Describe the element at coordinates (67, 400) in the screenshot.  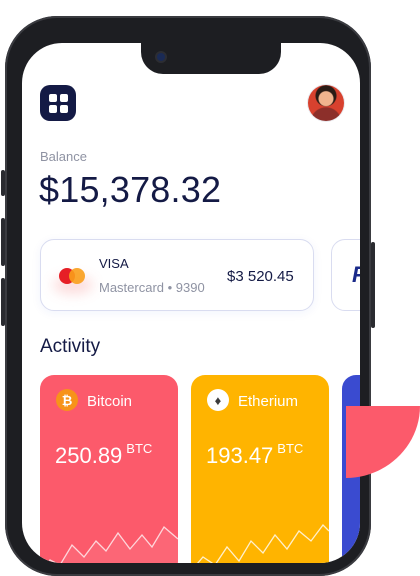
I see `bitcoin-icon: ₿` at that location.